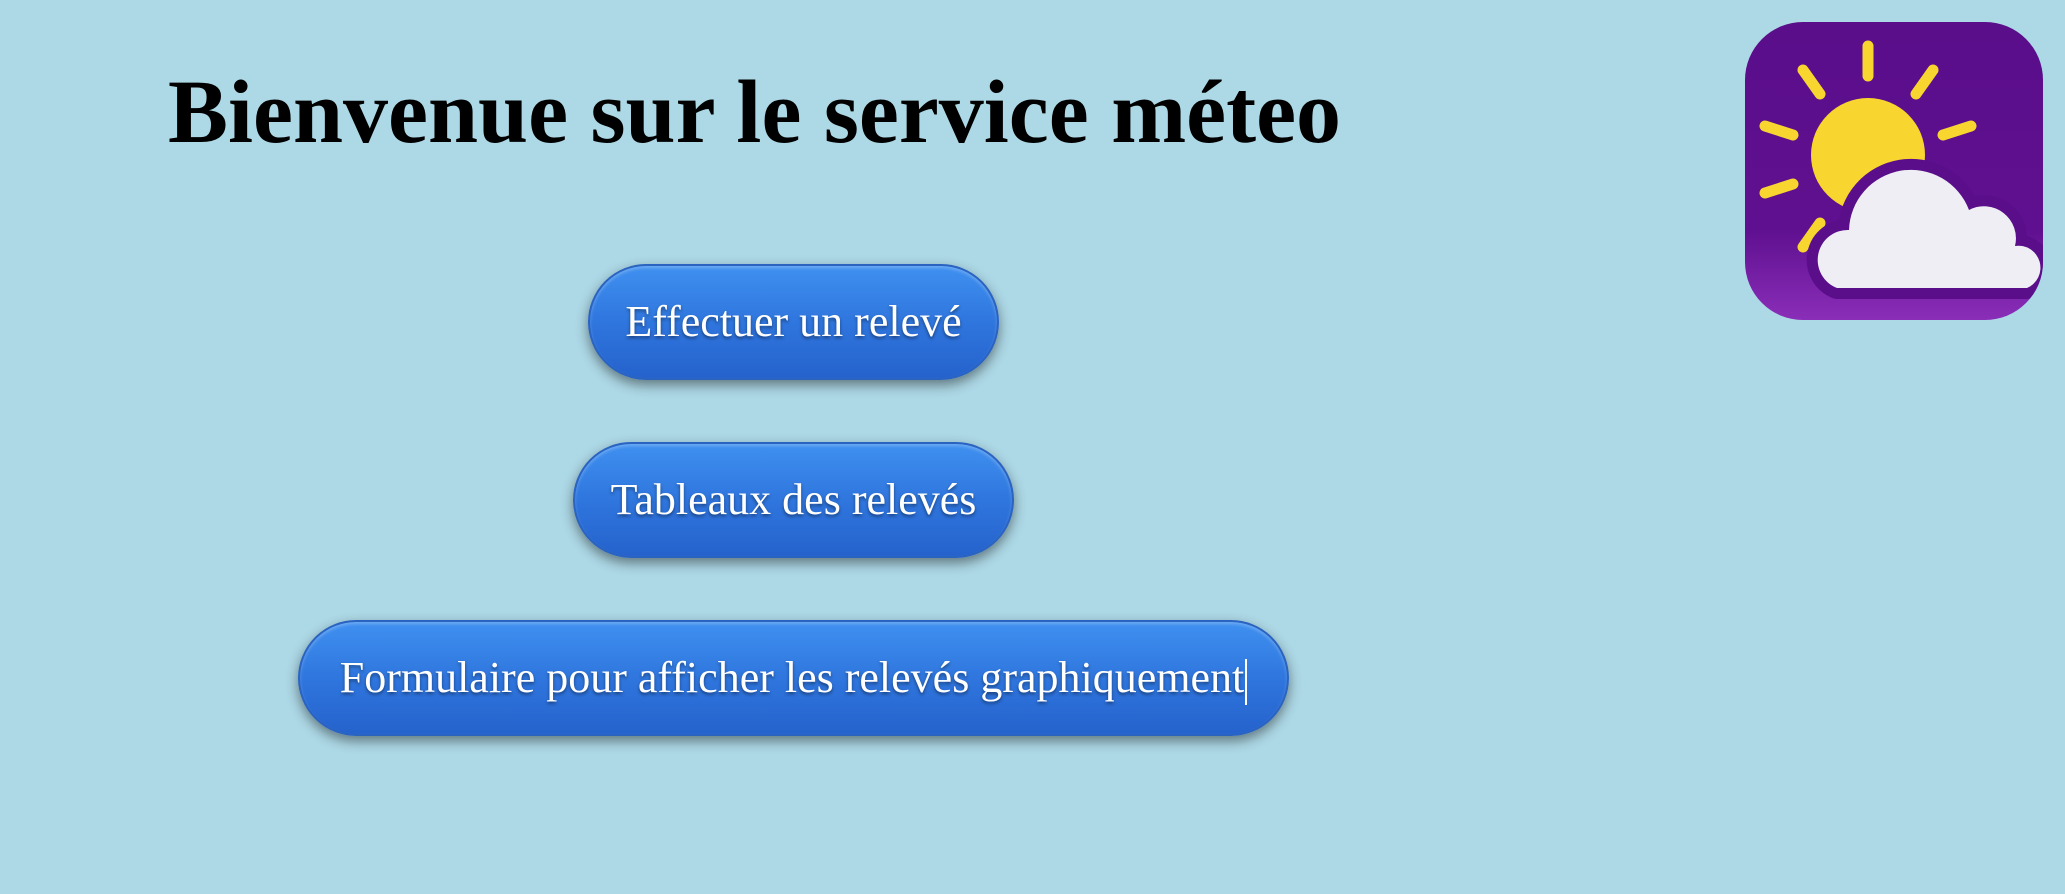  Describe the element at coordinates (1894, 171) in the screenshot. I see `sun-cloud-weather-icon` at that location.